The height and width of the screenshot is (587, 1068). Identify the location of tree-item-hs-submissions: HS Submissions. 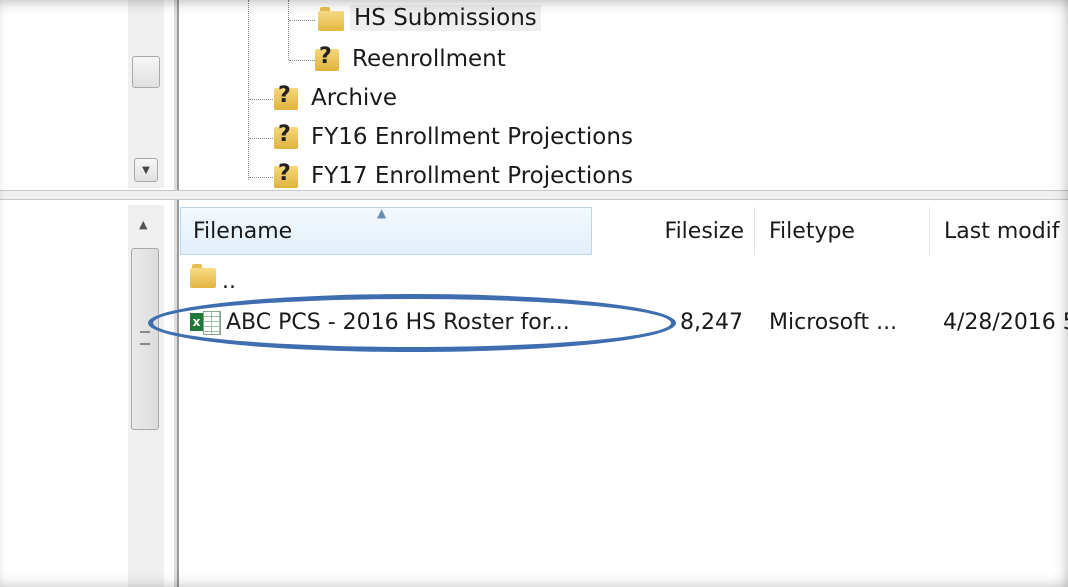
(429, 18).